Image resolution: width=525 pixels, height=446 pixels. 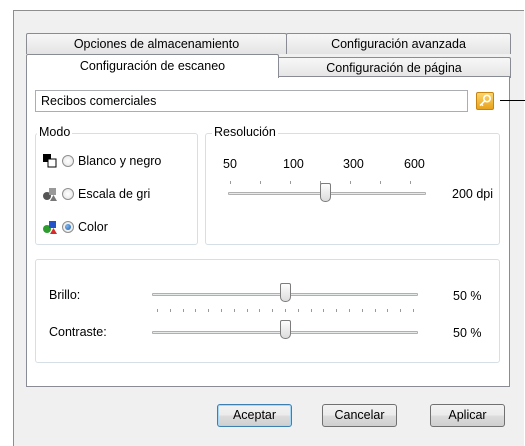 I want to click on color-icon, so click(x=50, y=227).